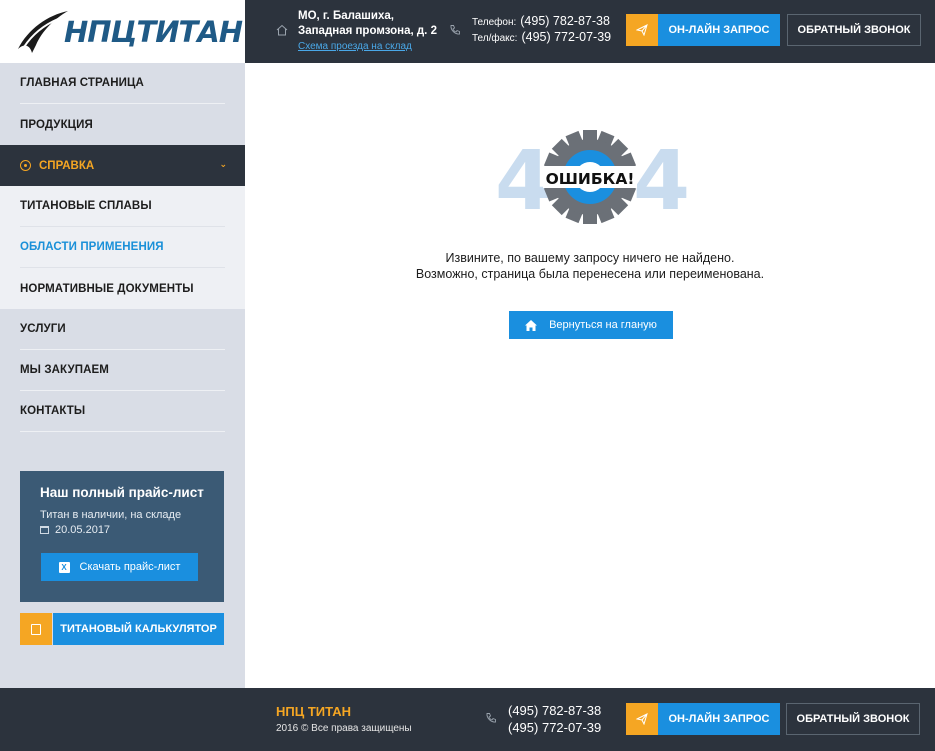  I want to click on price-list-date-row: 20.05.2017, so click(122, 530).